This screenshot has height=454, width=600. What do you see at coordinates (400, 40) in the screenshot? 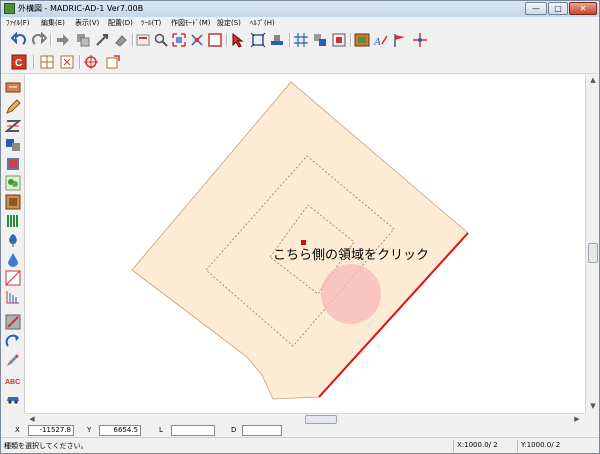
I see `flag-icon` at bounding box center [400, 40].